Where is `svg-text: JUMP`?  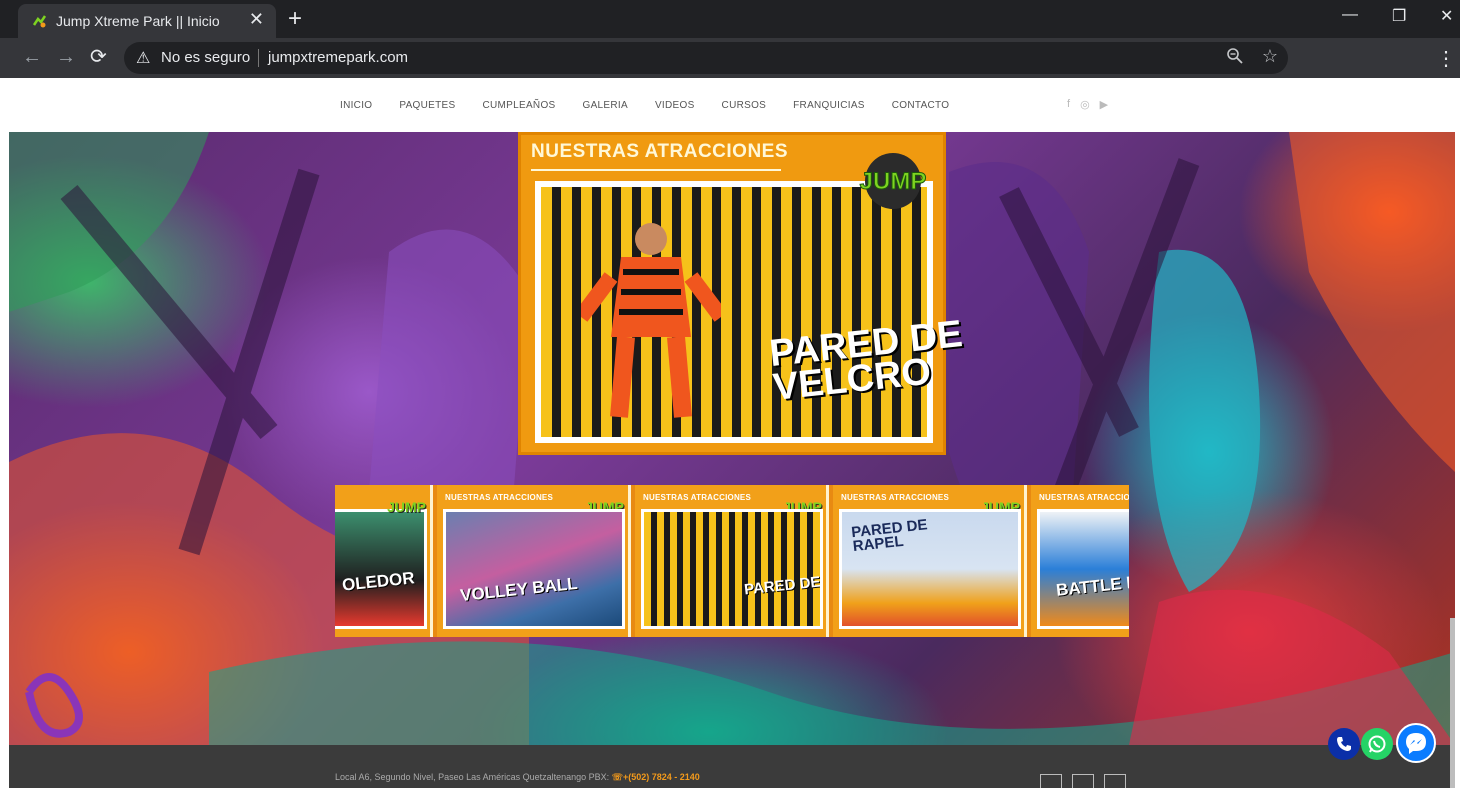
svg-text: JUMP is located at coordinates (893, 181).